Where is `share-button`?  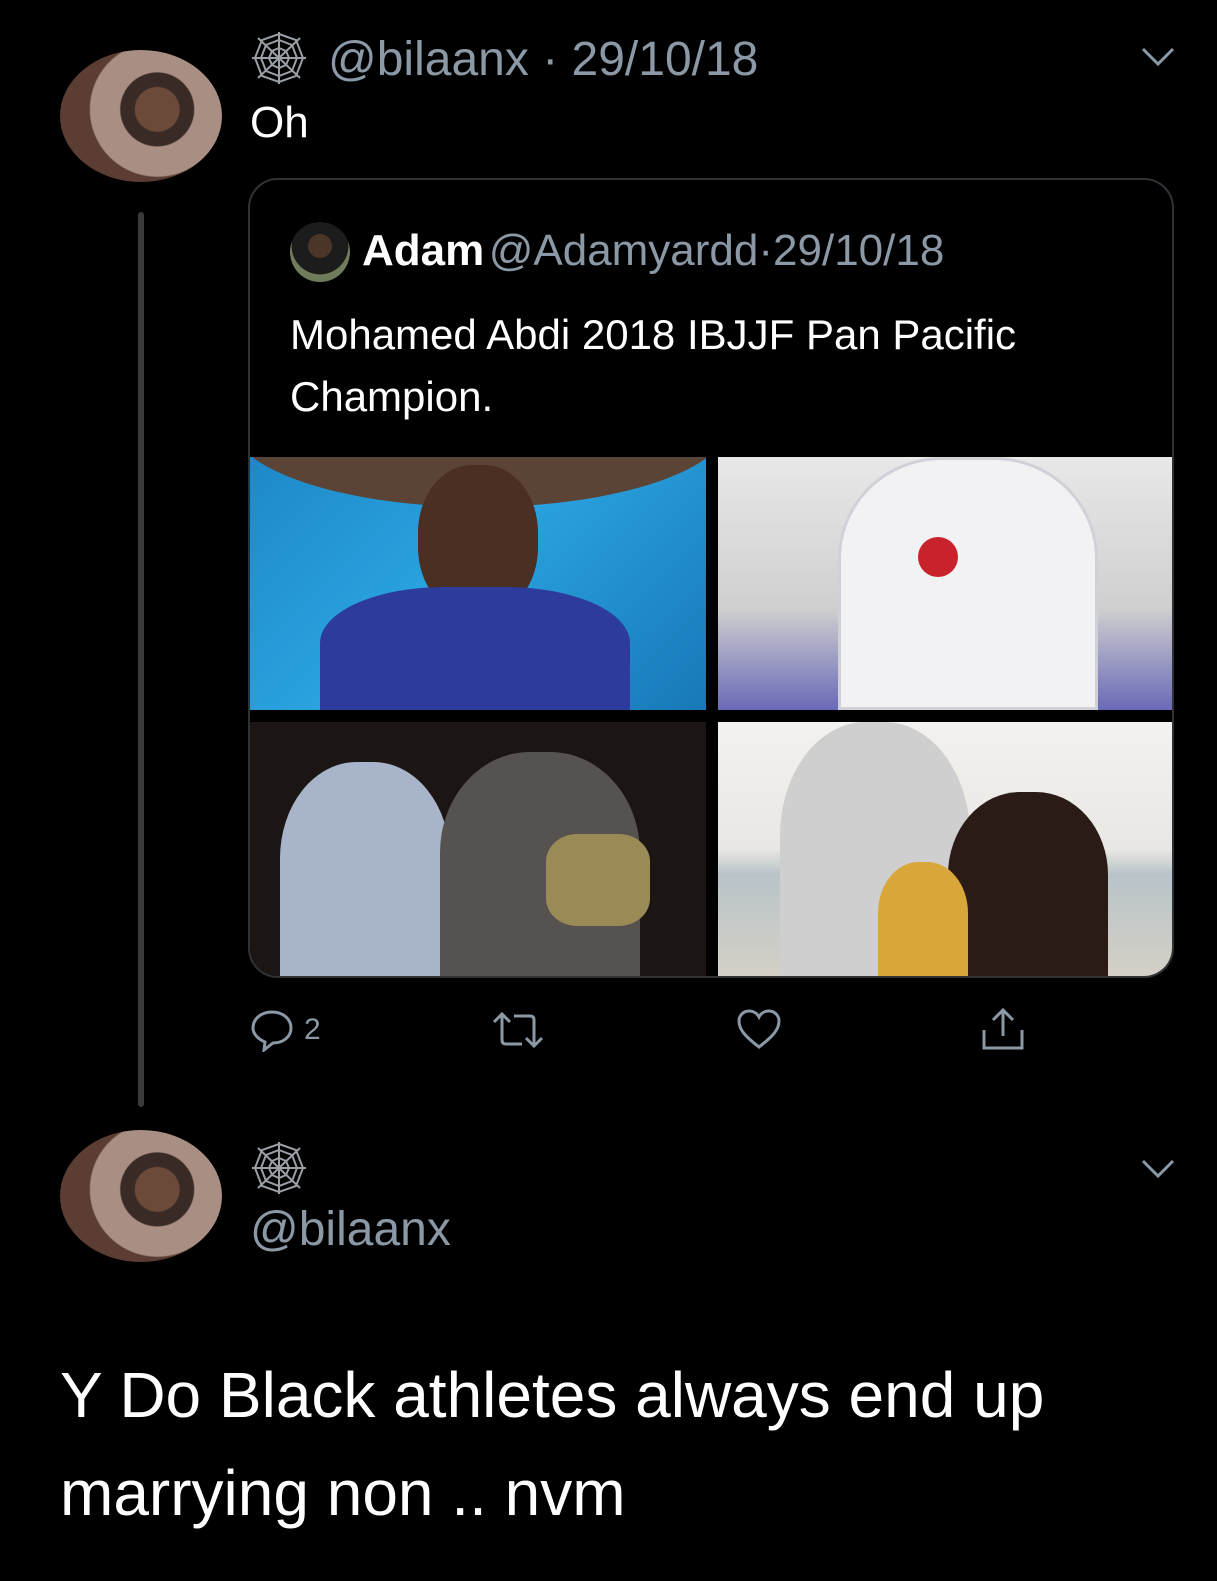 share-button is located at coordinates (1003, 1029).